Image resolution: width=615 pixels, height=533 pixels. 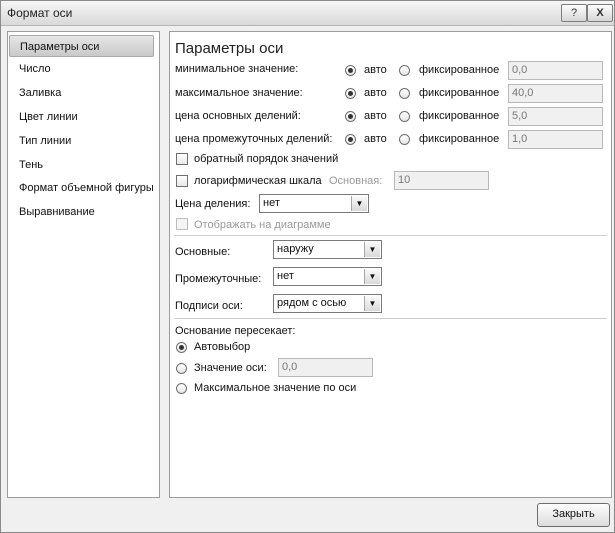 I want to click on nav-item-shadow: Тень, so click(x=81, y=165).